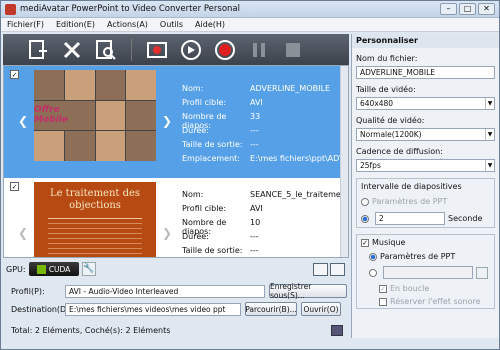  I want to click on wrench-icon: 🔧, so click(88, 269).